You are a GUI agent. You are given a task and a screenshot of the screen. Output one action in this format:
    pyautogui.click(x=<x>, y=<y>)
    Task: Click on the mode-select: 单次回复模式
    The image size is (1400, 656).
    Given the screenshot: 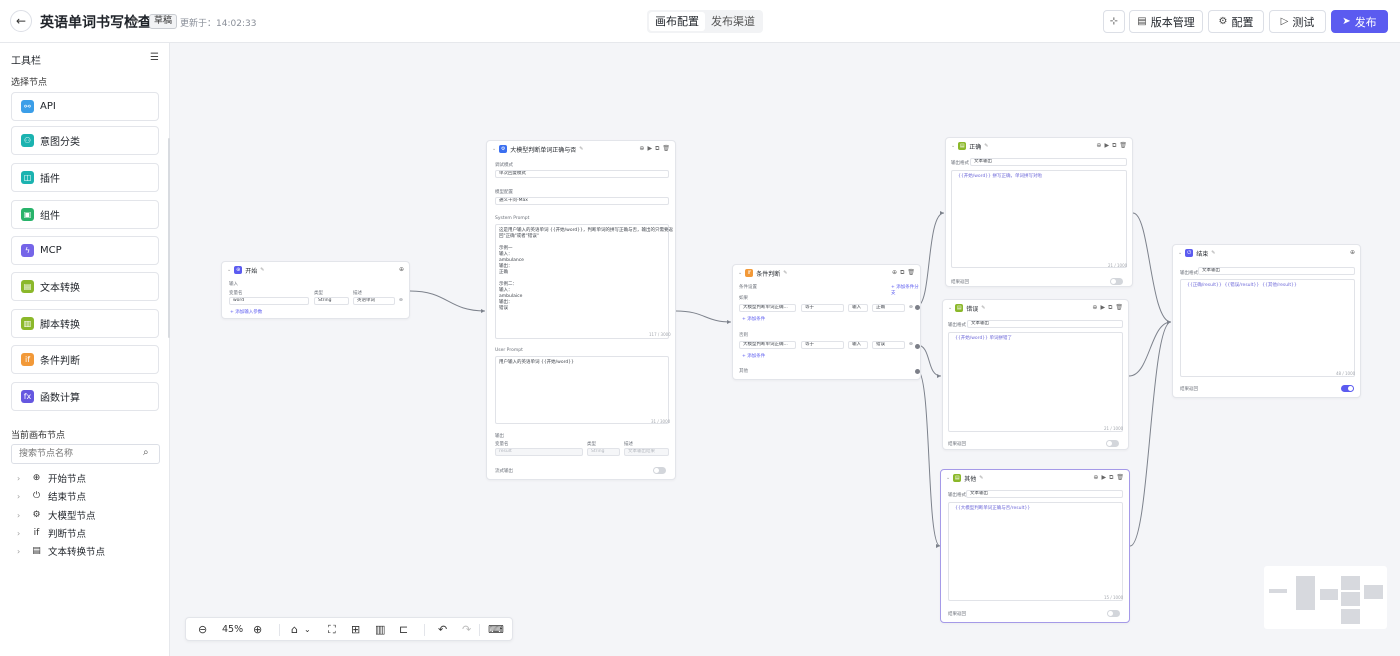 What is the action you would take?
    pyautogui.click(x=582, y=174)
    